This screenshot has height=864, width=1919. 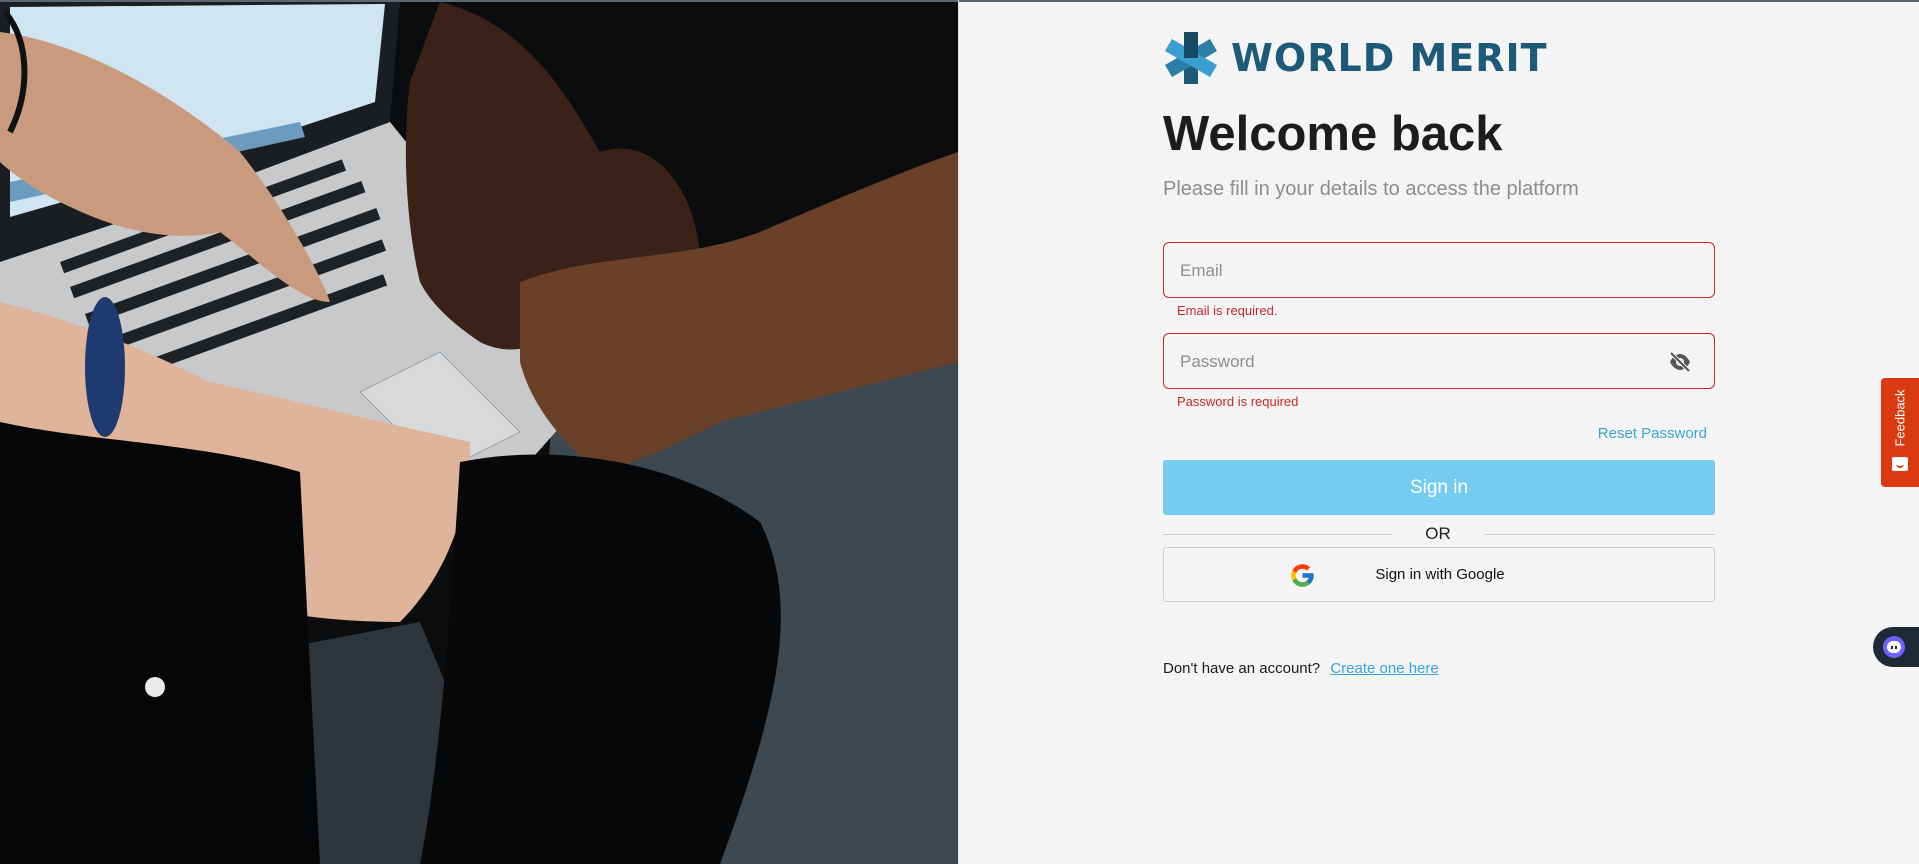 What do you see at coordinates (1900, 418) in the screenshot?
I see `feedback-label: Feedback` at bounding box center [1900, 418].